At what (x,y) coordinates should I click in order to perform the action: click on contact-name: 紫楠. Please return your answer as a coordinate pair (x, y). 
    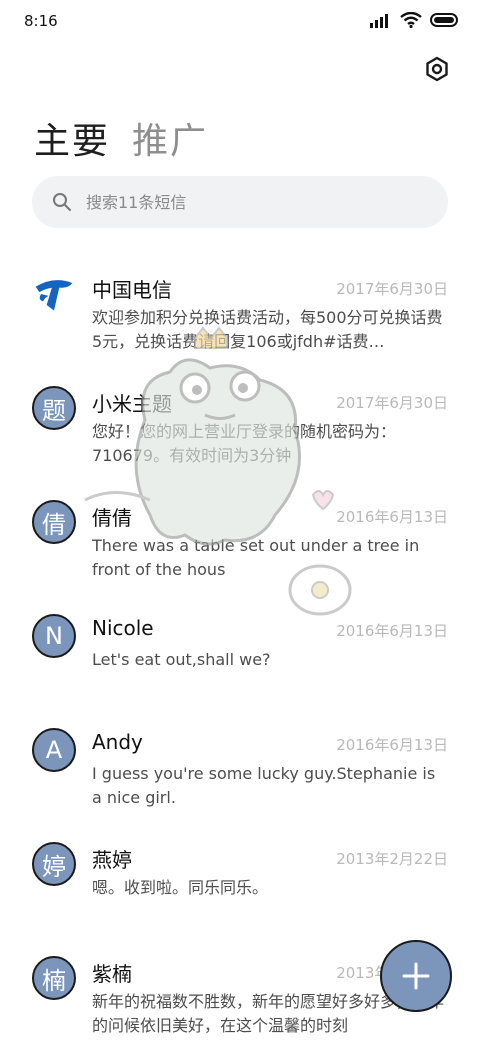
    Looking at the image, I should click on (112, 974).